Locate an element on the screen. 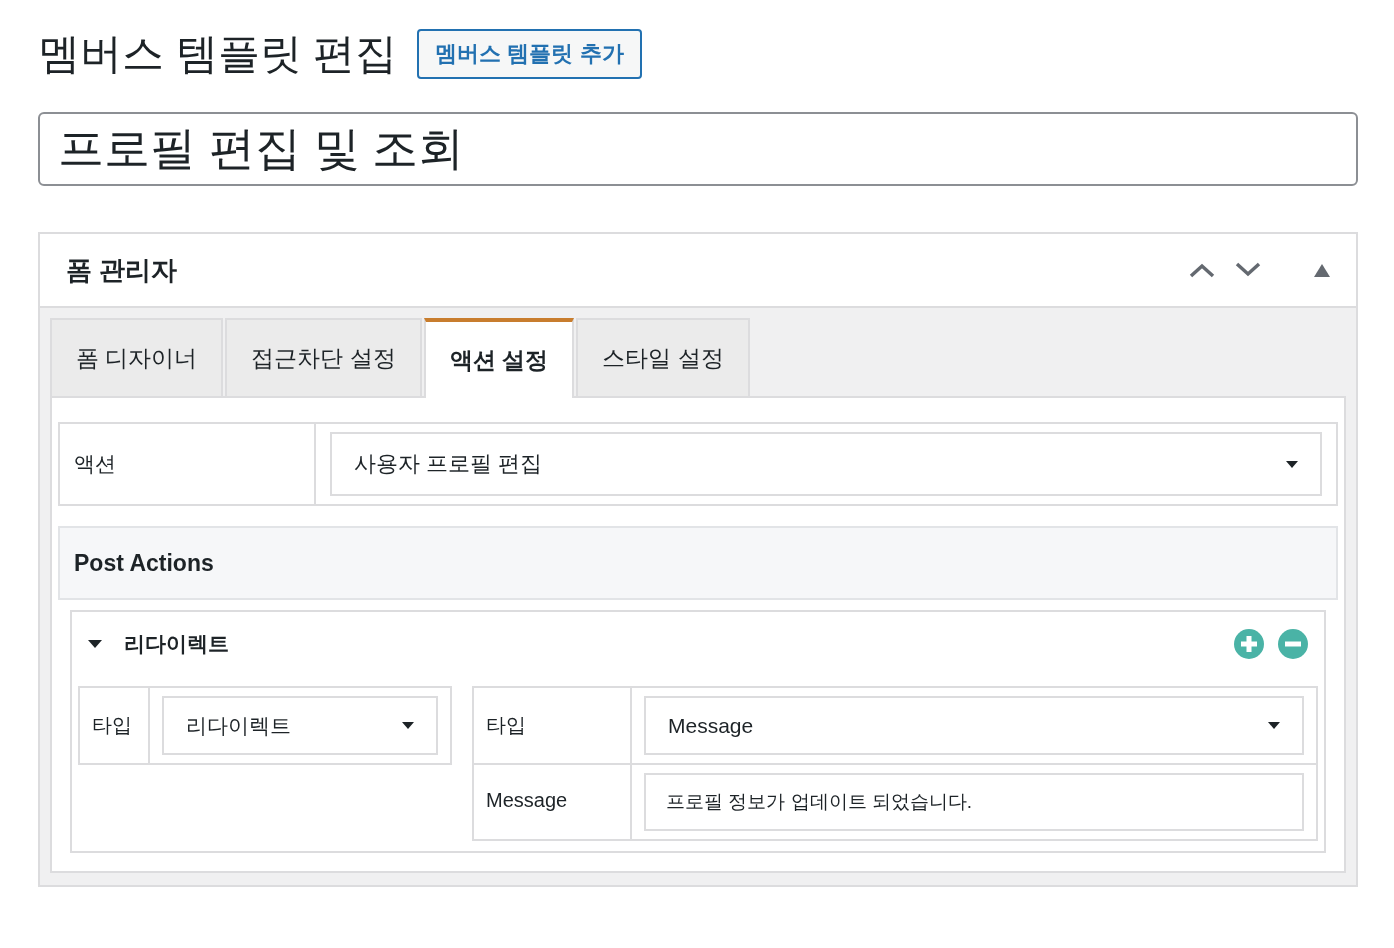  page-title: 멤버스 템플릿 편집 is located at coordinates (218, 54).